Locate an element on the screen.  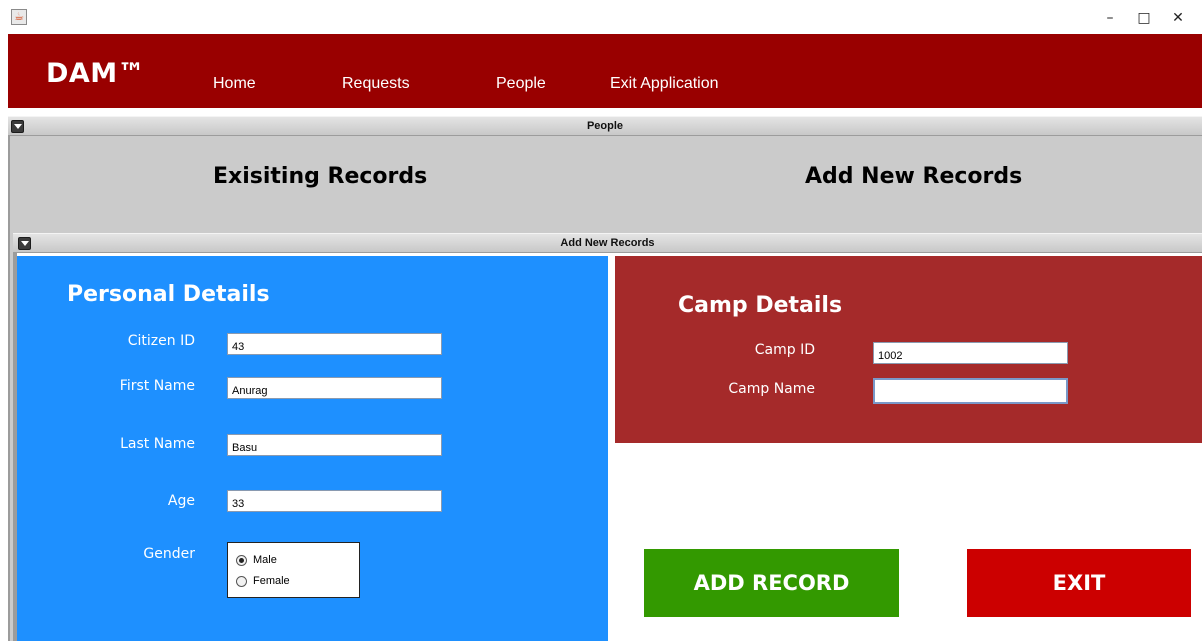
add-records-frame-title: Add New Records is located at coordinates (607, 243).